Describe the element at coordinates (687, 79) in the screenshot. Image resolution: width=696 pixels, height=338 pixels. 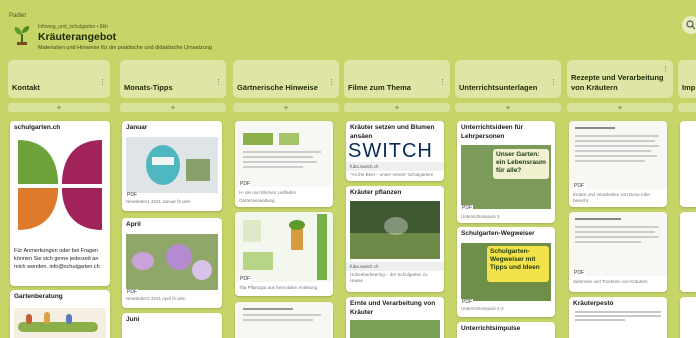
I see `column-header: Imp` at that location.